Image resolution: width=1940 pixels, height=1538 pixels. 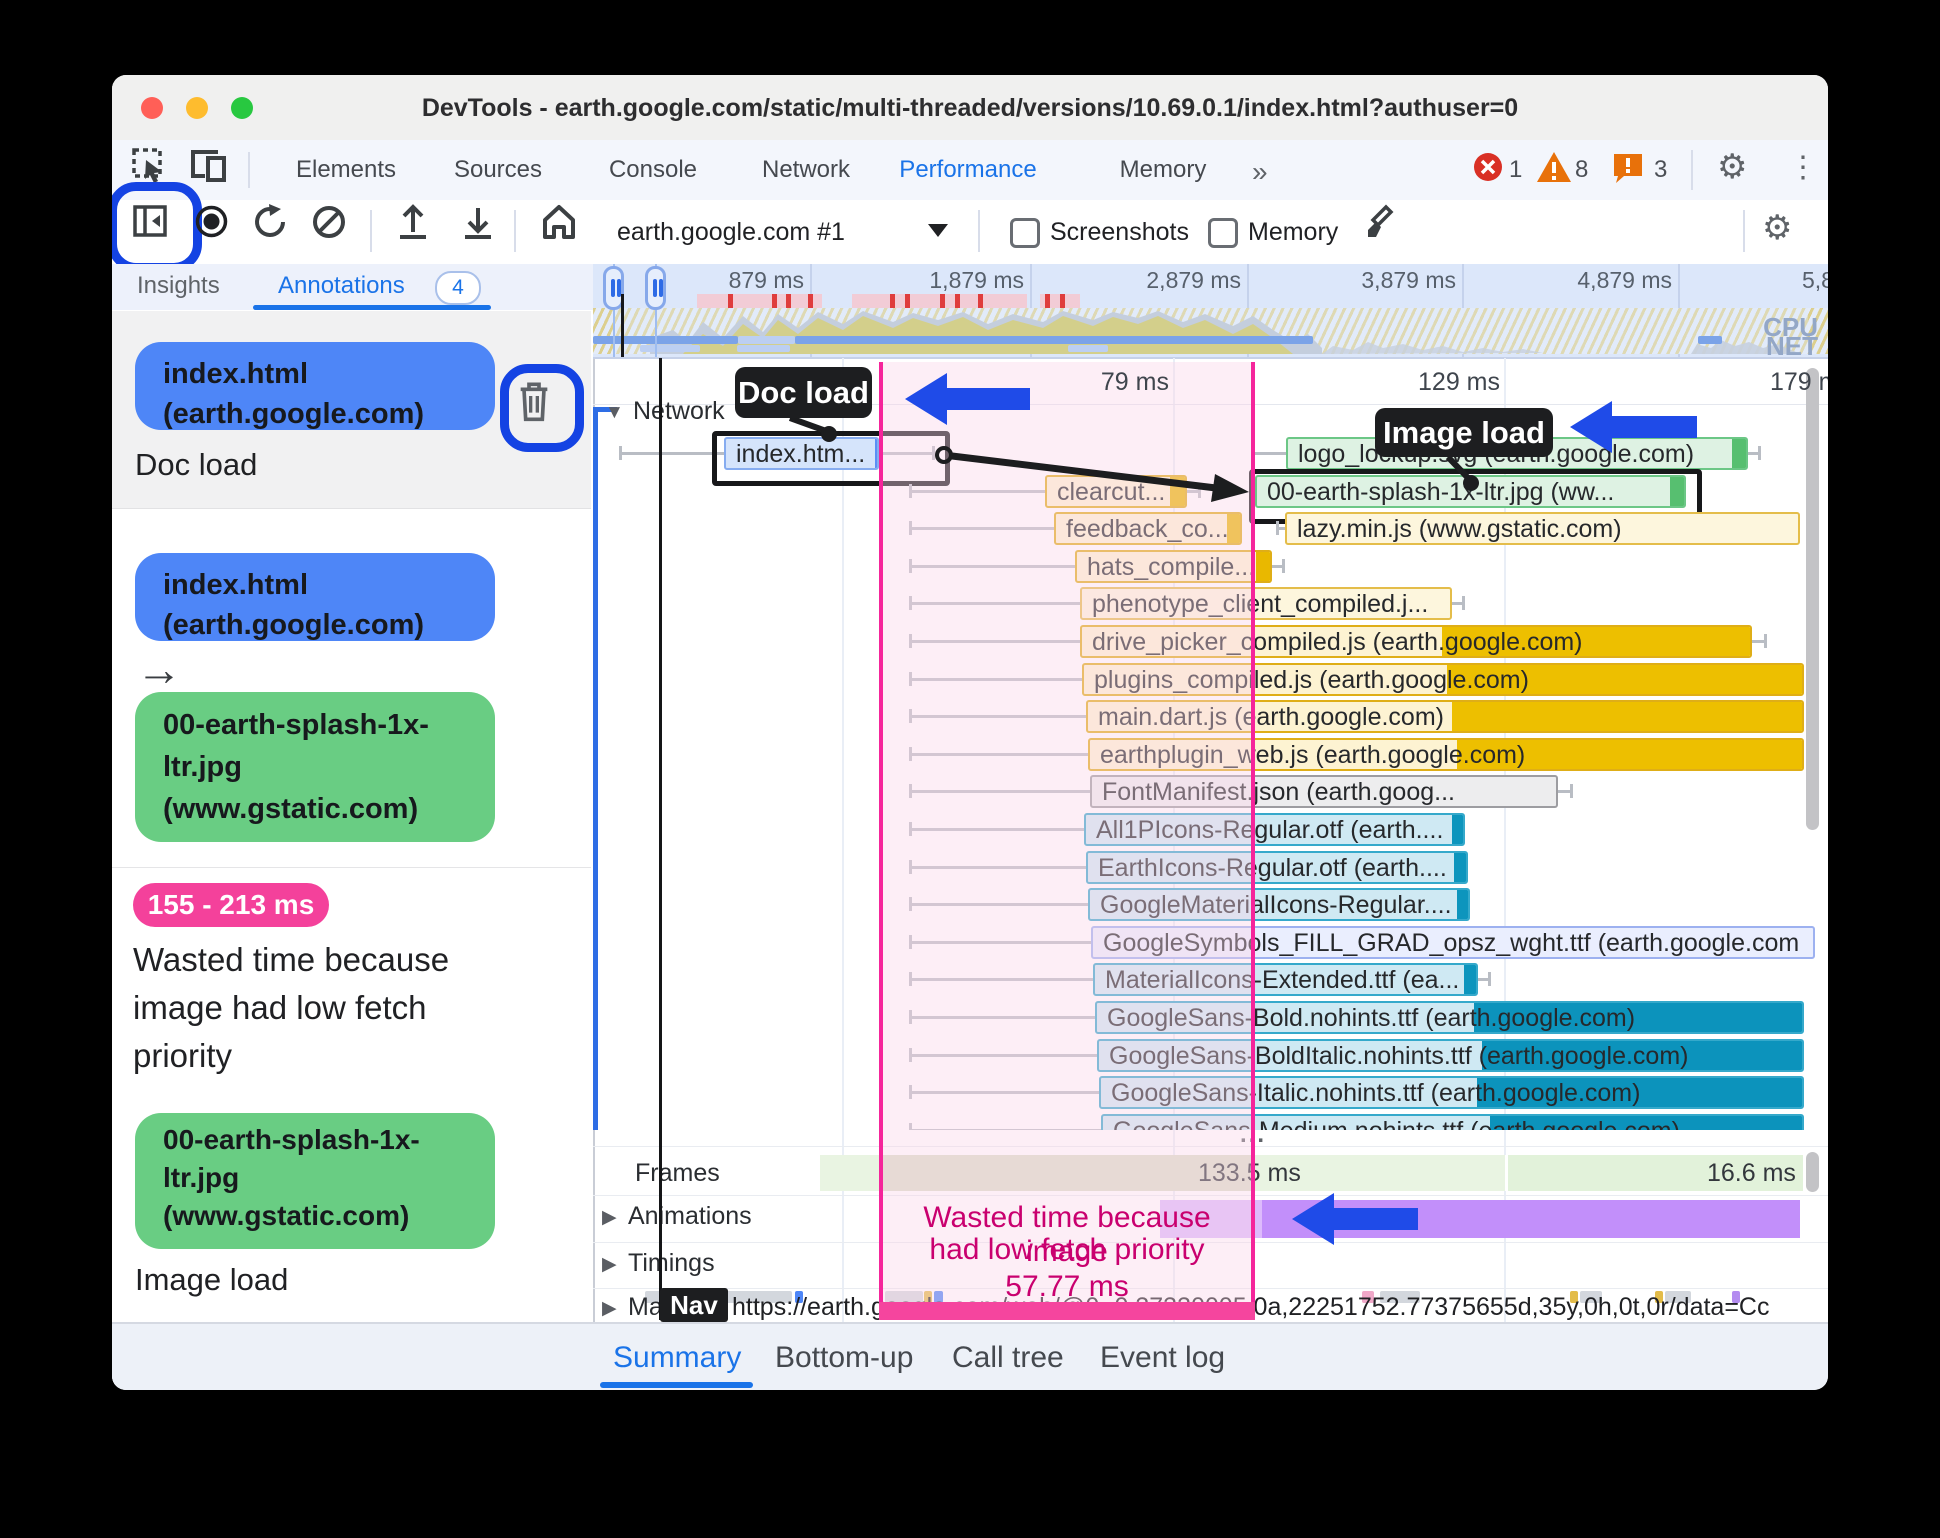 What do you see at coordinates (1408, 280) in the screenshot?
I see `overview-tick-label: 3,879 ms` at bounding box center [1408, 280].